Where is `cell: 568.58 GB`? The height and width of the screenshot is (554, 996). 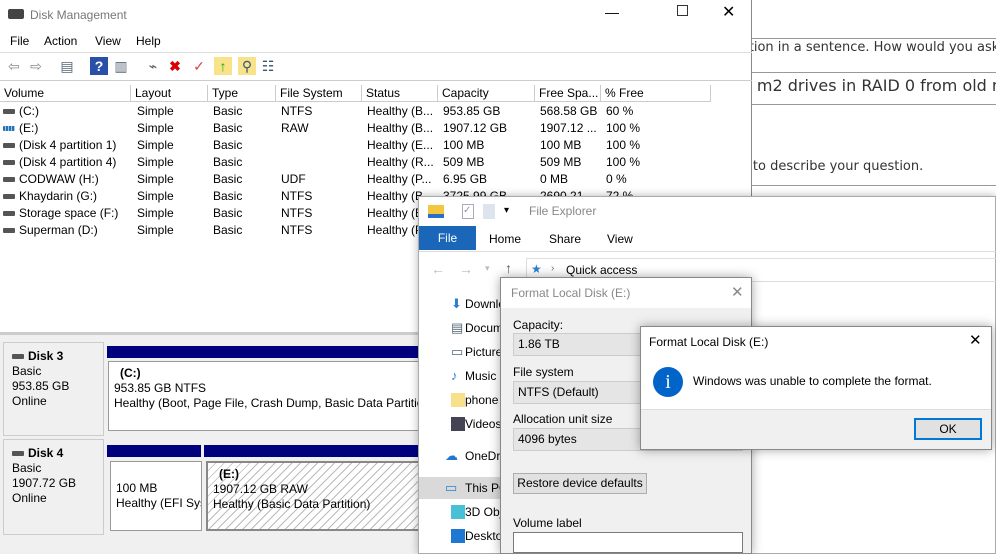
cell: 568.58 GB is located at coordinates (569, 111).